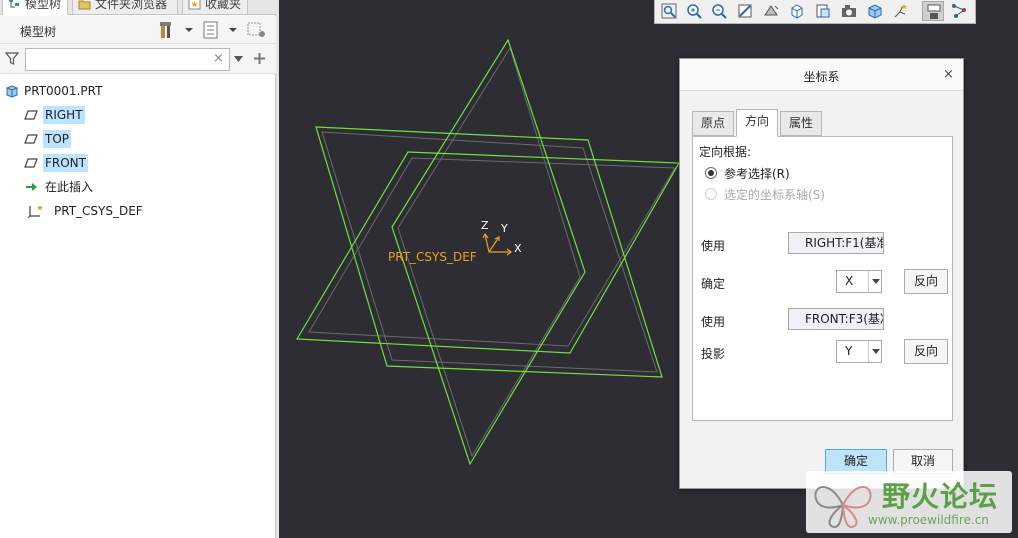 This screenshot has height=538, width=1018. What do you see at coordinates (774, 195) in the screenshot?
I see `radio-csys-axes-label: 选定的坐标系轴(S)` at bounding box center [774, 195].